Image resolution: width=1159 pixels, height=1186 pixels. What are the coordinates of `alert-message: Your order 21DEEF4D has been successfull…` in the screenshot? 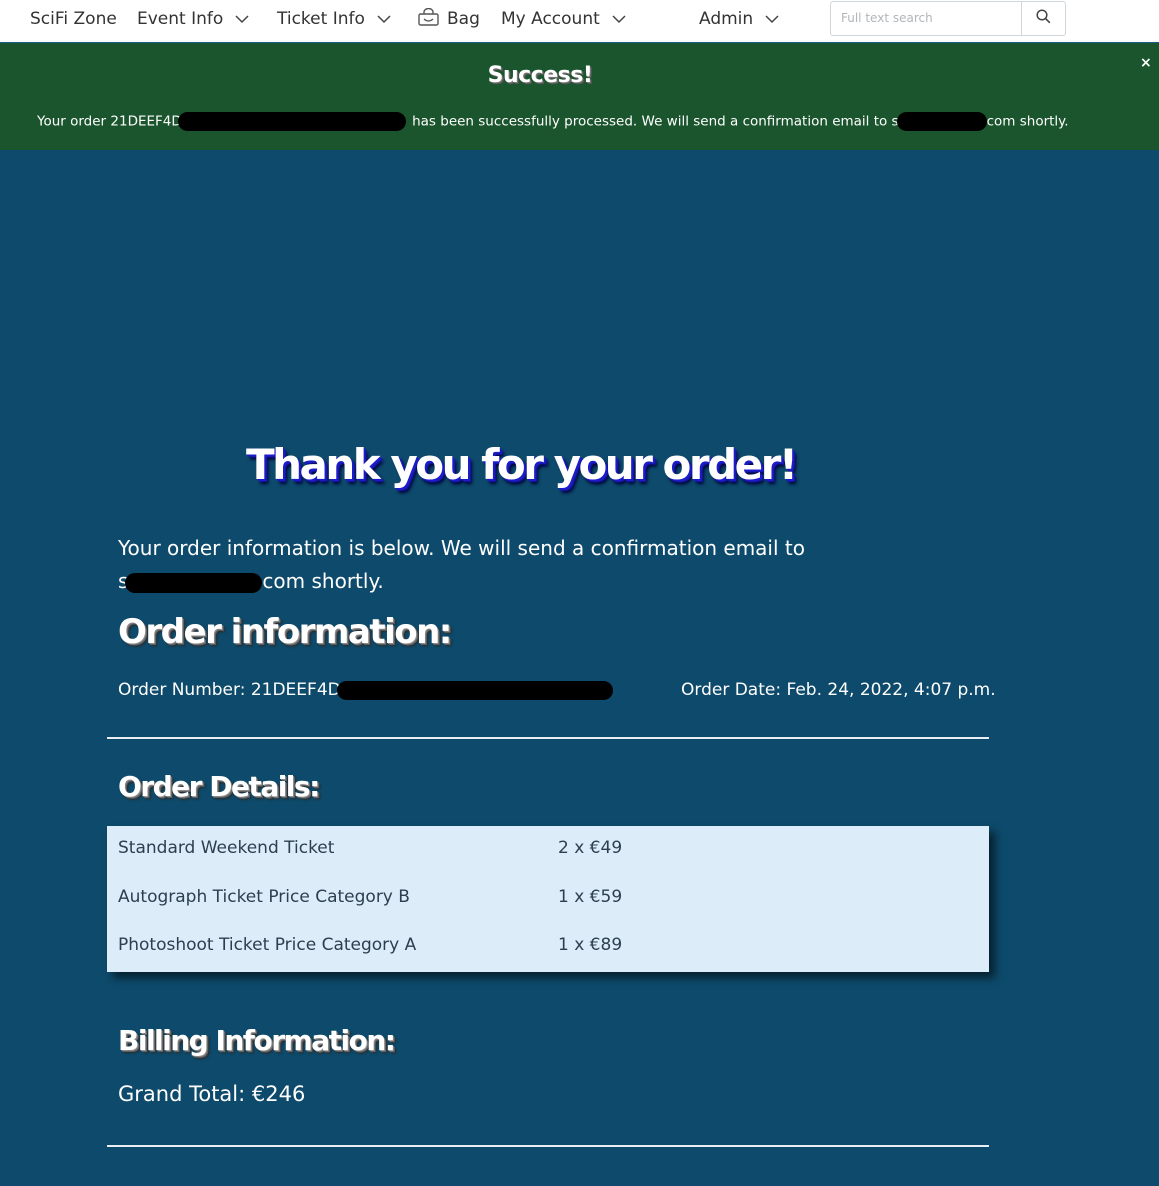 It's located at (553, 121).